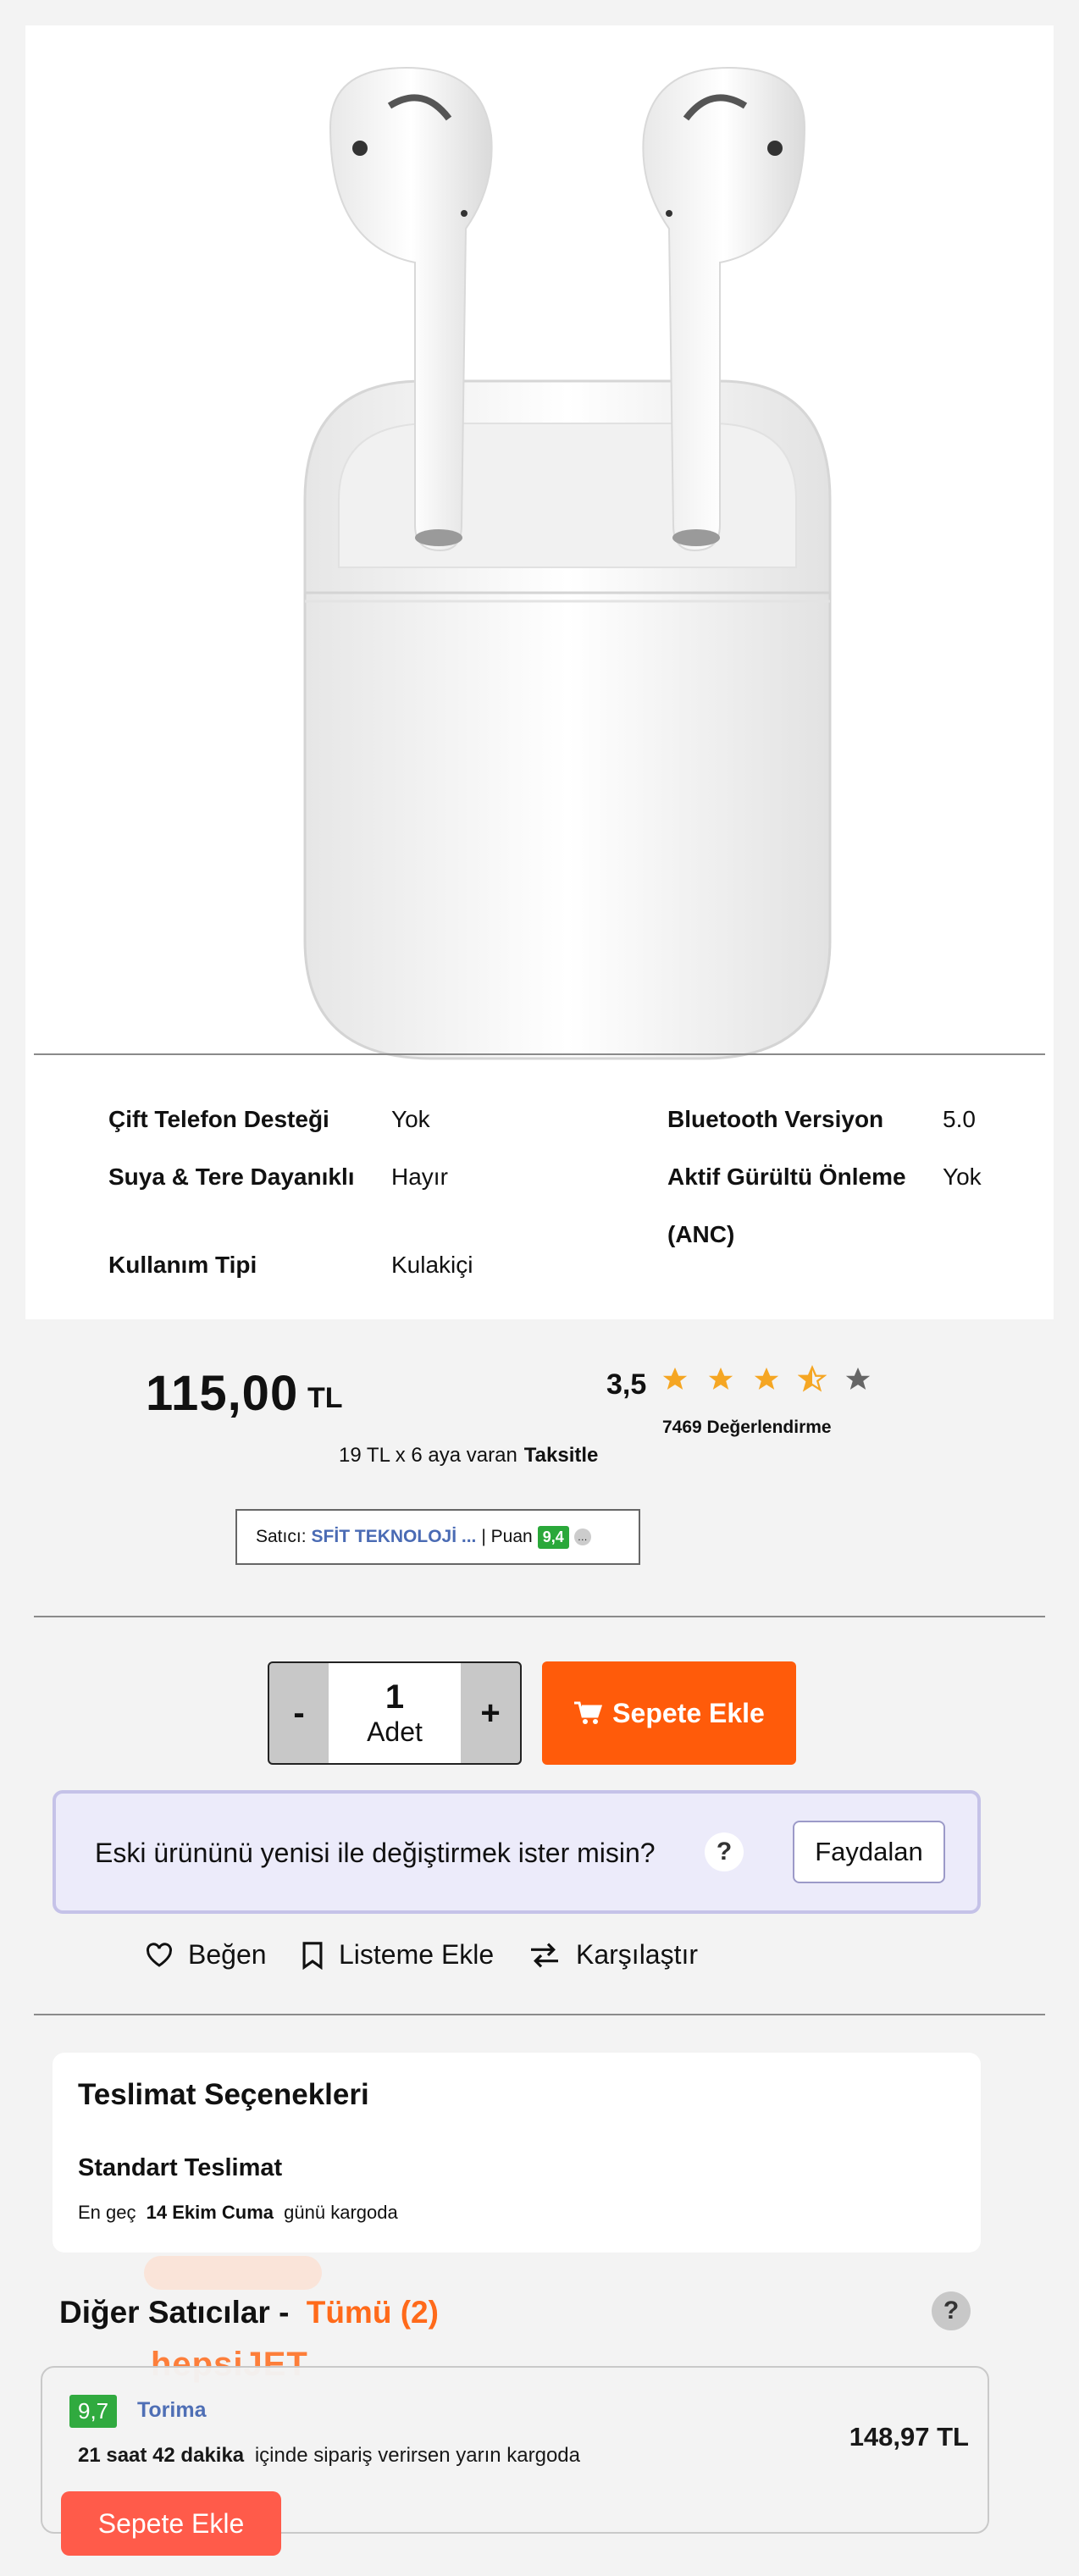 The height and width of the screenshot is (2576, 1079). Describe the element at coordinates (171, 2523) in the screenshot. I see `other-seller-add-to-cart-button: Sepete Ekle` at that location.